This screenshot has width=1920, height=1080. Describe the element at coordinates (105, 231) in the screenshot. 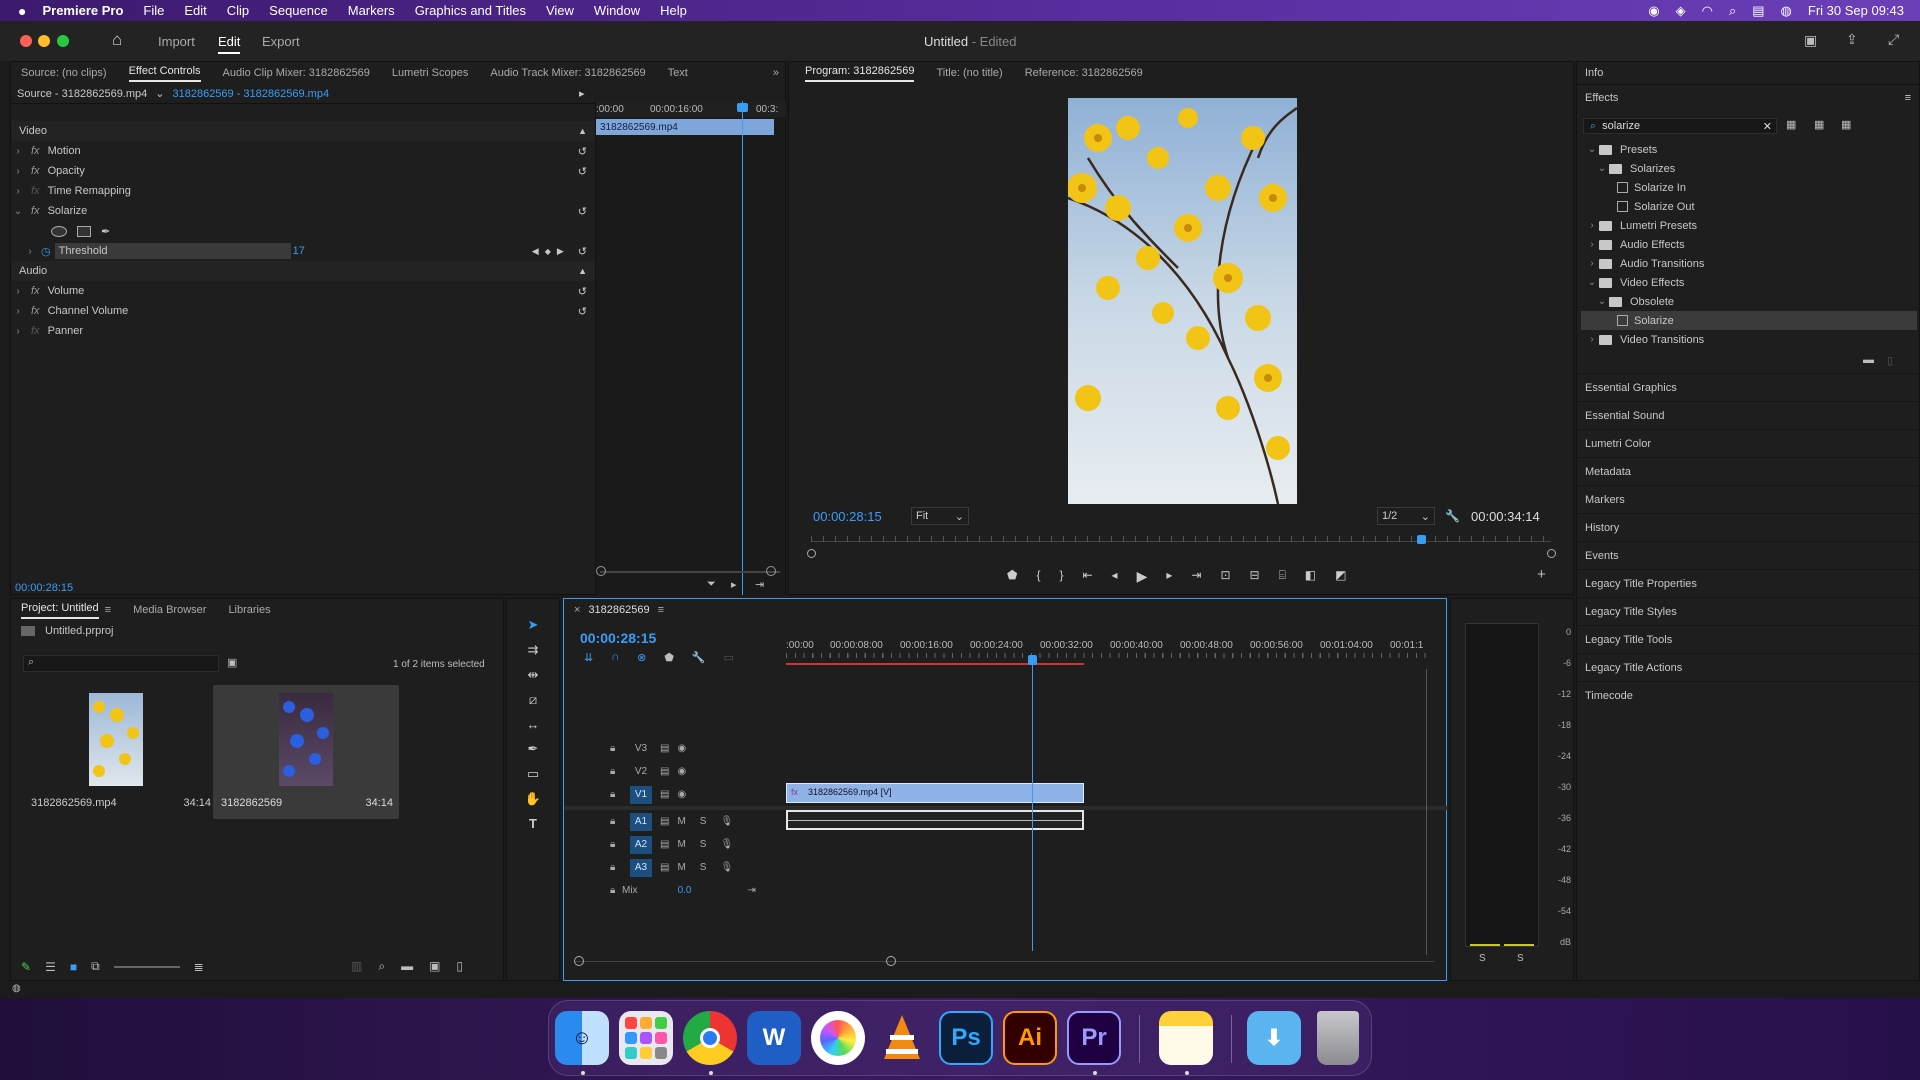

I see `pen-mask-icon: ✒` at that location.